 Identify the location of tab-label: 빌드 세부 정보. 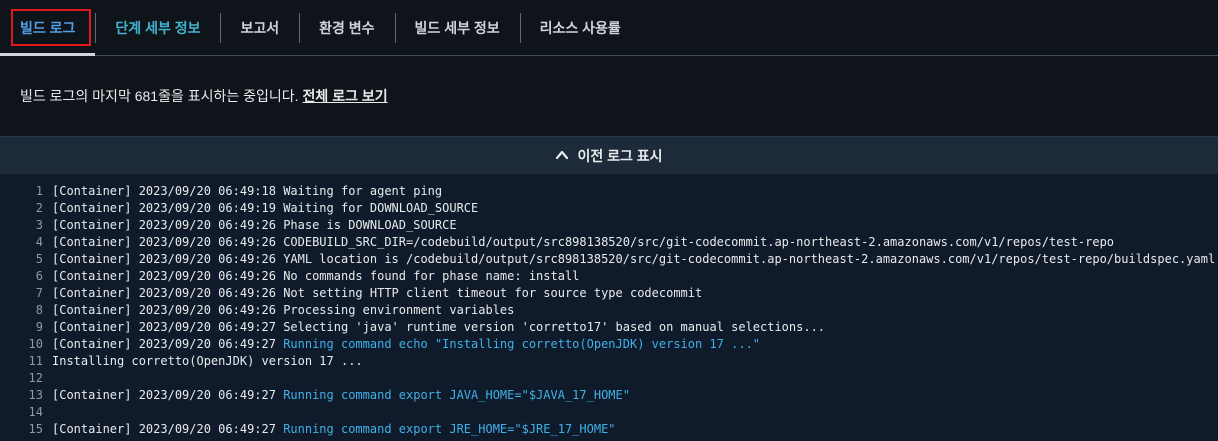
(457, 27).